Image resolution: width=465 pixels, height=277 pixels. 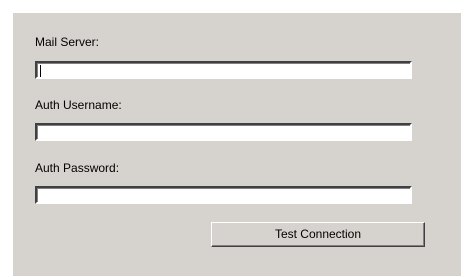 What do you see at coordinates (77, 168) in the screenshot?
I see `auth-password-label: Auth Password:` at bounding box center [77, 168].